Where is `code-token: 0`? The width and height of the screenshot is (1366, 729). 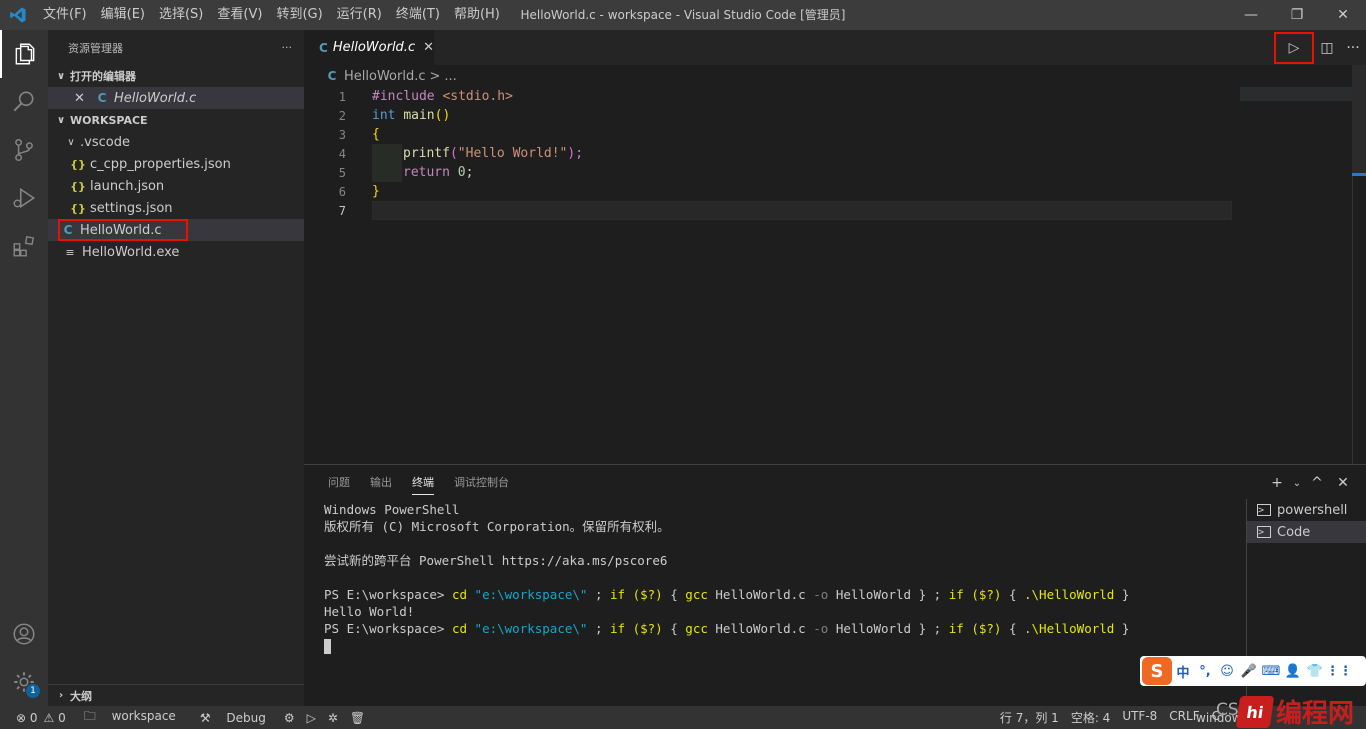 code-token: 0 is located at coordinates (461, 172).